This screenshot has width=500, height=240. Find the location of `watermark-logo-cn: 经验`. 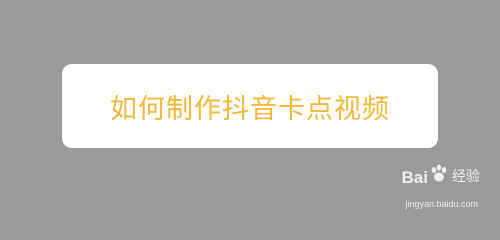

watermark-logo-cn: 经验 is located at coordinates (466, 176).